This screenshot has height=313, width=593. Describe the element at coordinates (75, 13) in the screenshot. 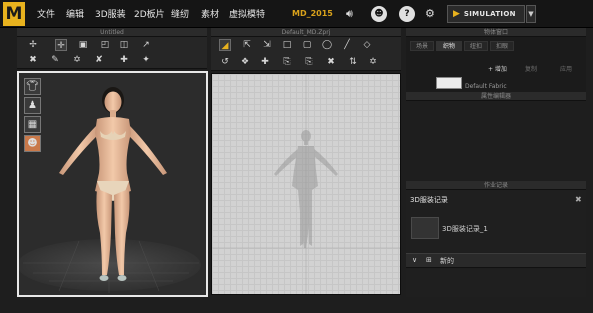

I see `menu-edit: 编辑` at that location.